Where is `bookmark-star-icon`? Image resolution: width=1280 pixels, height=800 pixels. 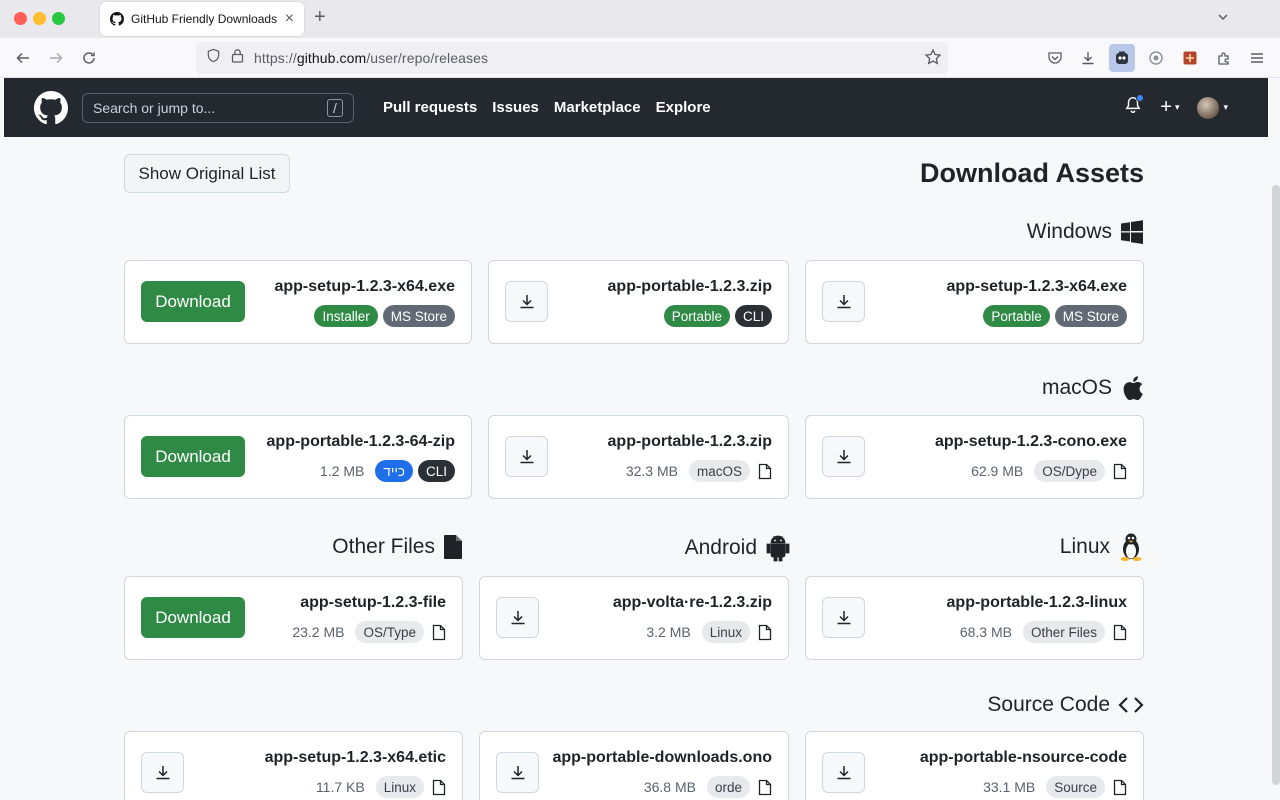
bookmark-star-icon is located at coordinates (933, 59).